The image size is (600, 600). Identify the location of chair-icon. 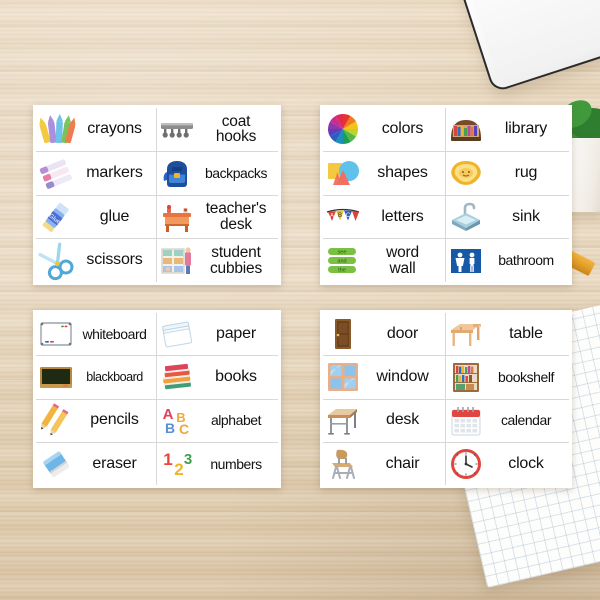
(343, 464).